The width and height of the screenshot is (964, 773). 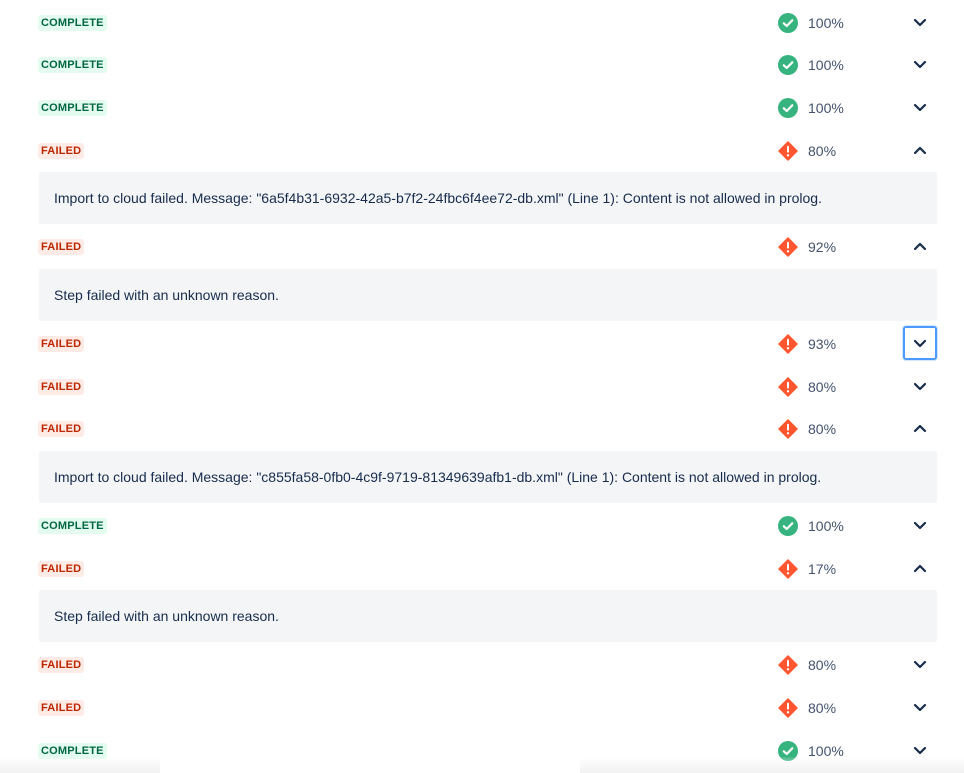 I want to click on scroll-fade, so click(x=482, y=765).